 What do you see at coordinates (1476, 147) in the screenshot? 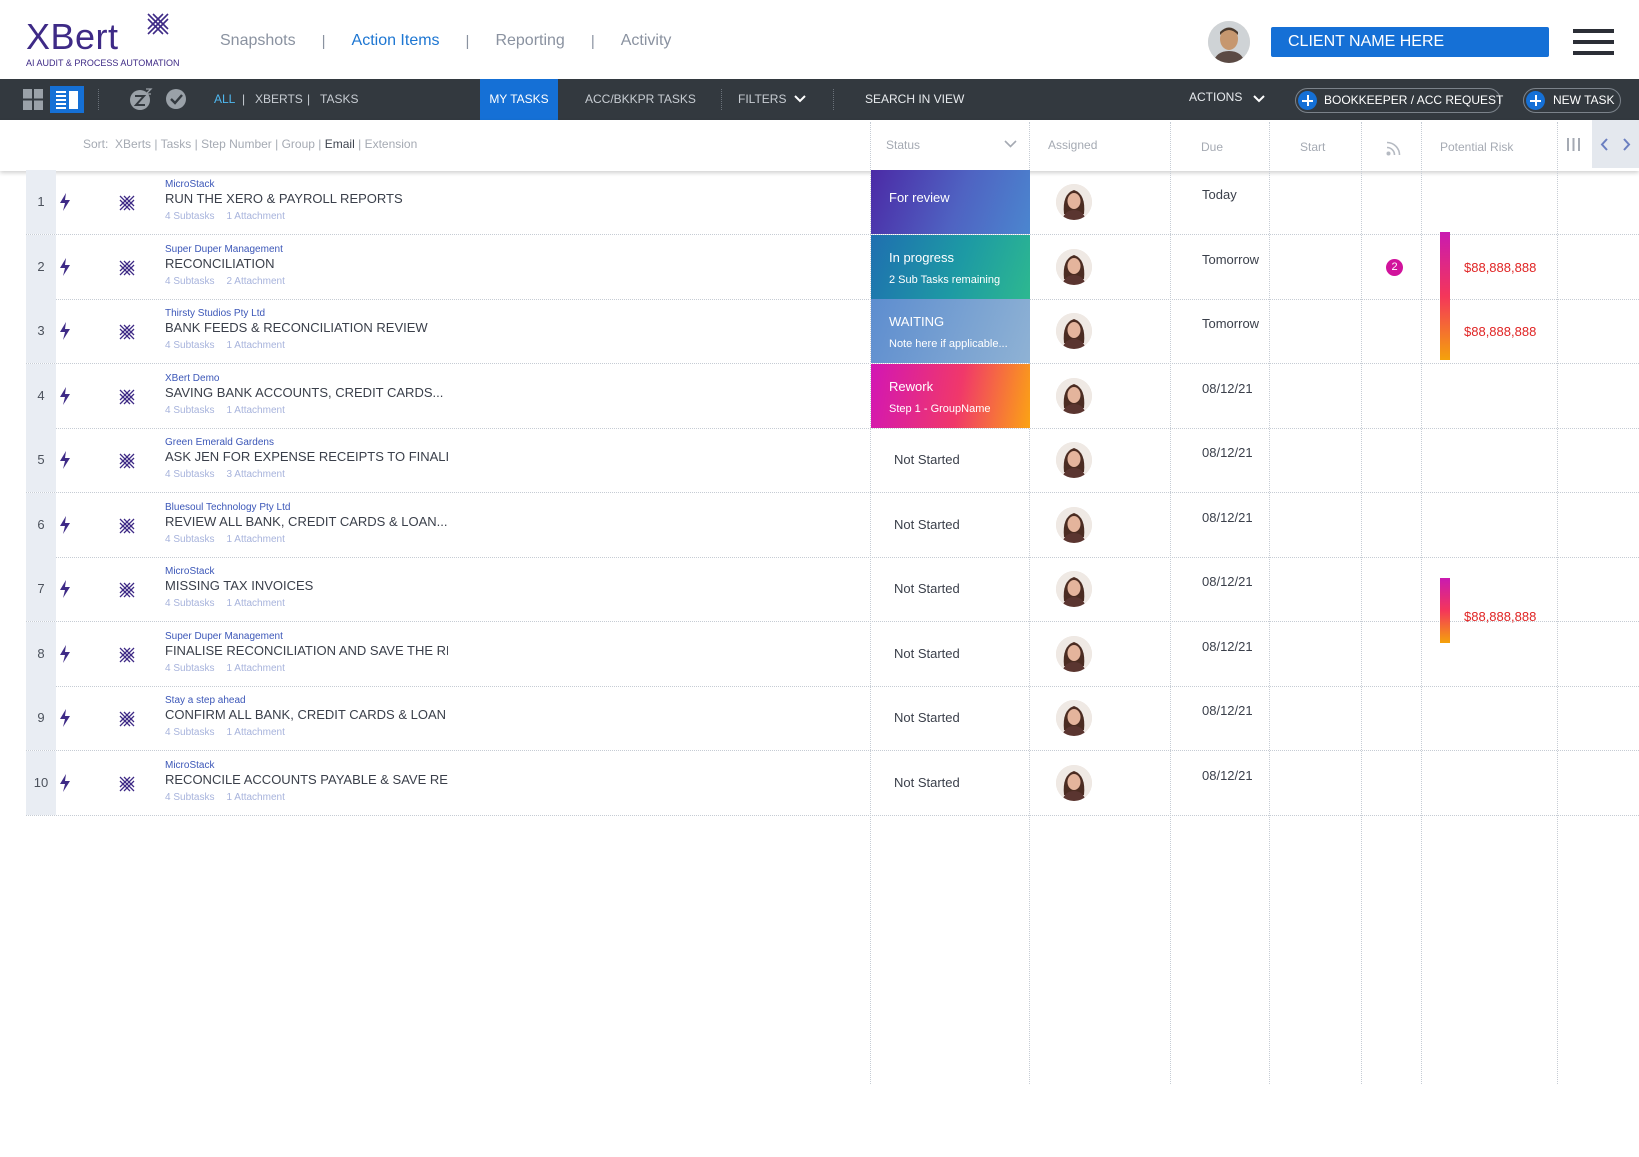
I see `column-potential-risk: Potential Risk` at bounding box center [1476, 147].